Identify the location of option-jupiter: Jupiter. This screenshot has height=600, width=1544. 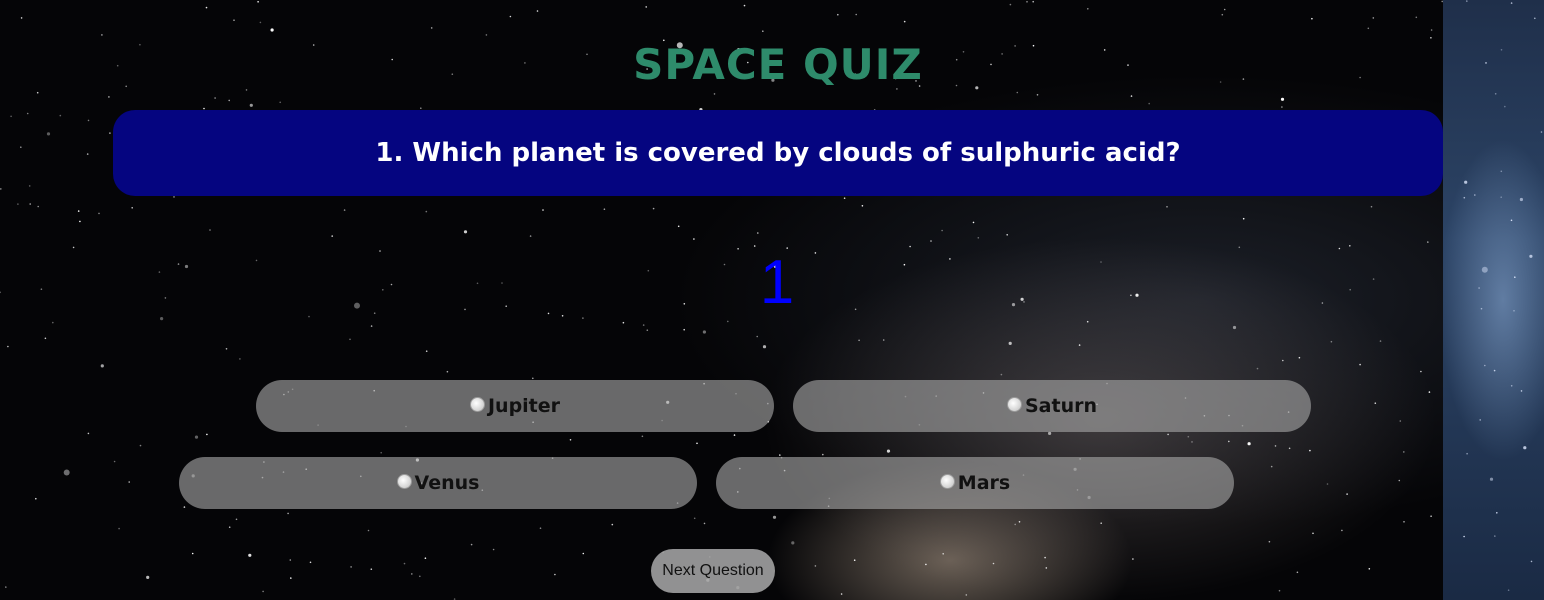
(515, 406).